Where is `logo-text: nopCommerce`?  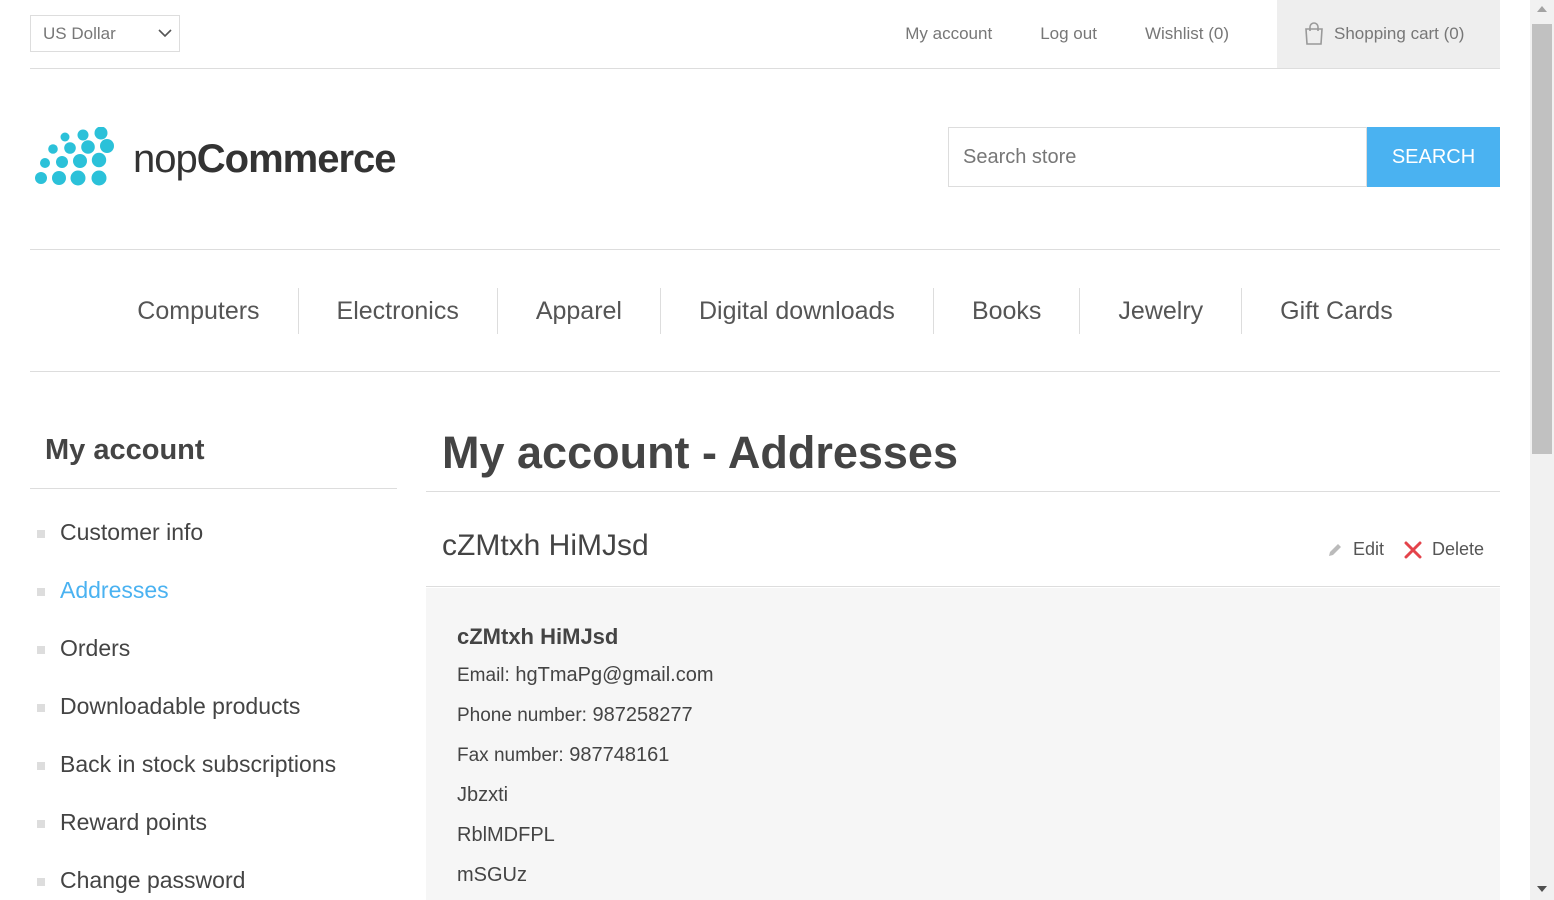 logo-text: nopCommerce is located at coordinates (265, 159).